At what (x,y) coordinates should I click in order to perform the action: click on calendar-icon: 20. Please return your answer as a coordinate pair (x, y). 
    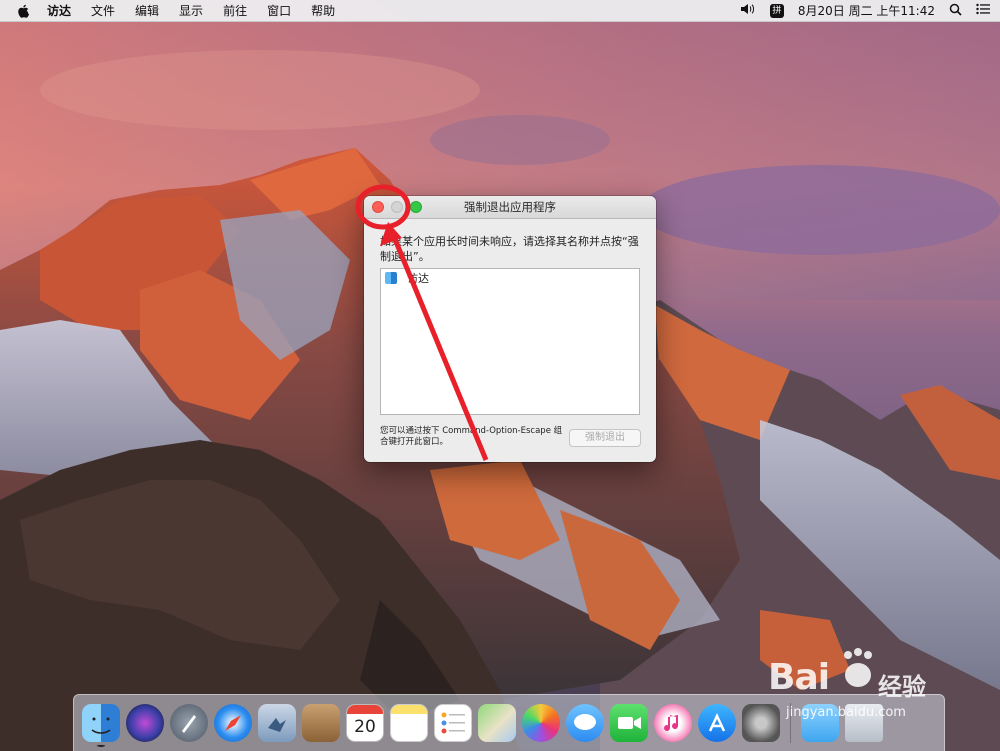
    Looking at the image, I should click on (365, 723).